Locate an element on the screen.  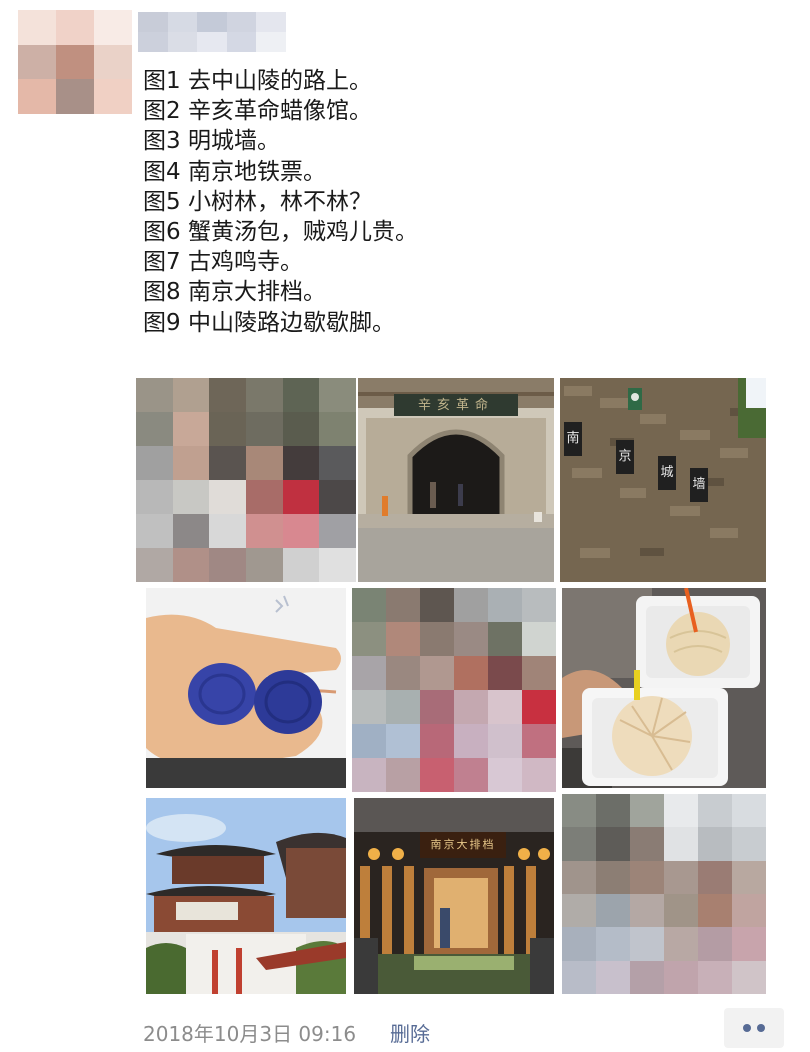
caption-line: 图2 辛亥革命蜡像馆。 is located at coordinates (257, 111).